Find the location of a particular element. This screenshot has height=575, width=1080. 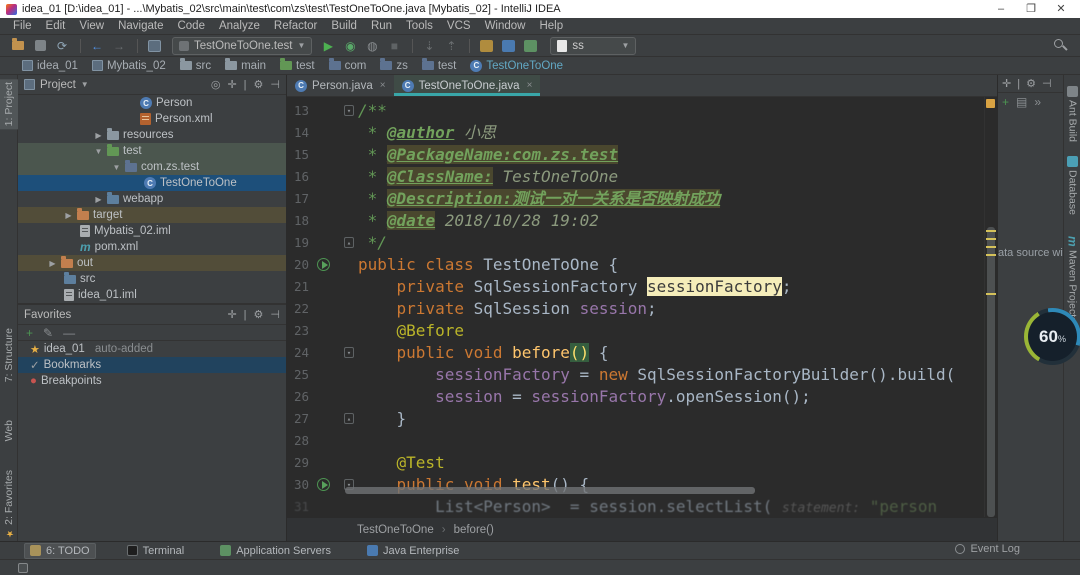

tree-item-person-xml: Person.xml is located at coordinates (152, 119).